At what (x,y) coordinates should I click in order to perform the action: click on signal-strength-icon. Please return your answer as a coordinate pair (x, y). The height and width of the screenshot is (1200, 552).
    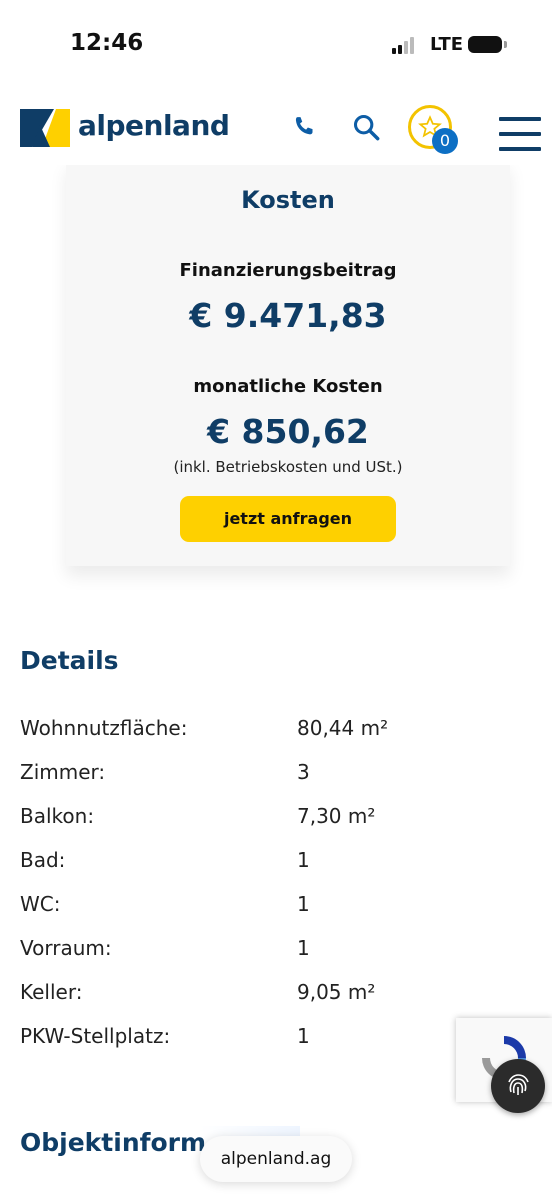
    Looking at the image, I should click on (406, 45).